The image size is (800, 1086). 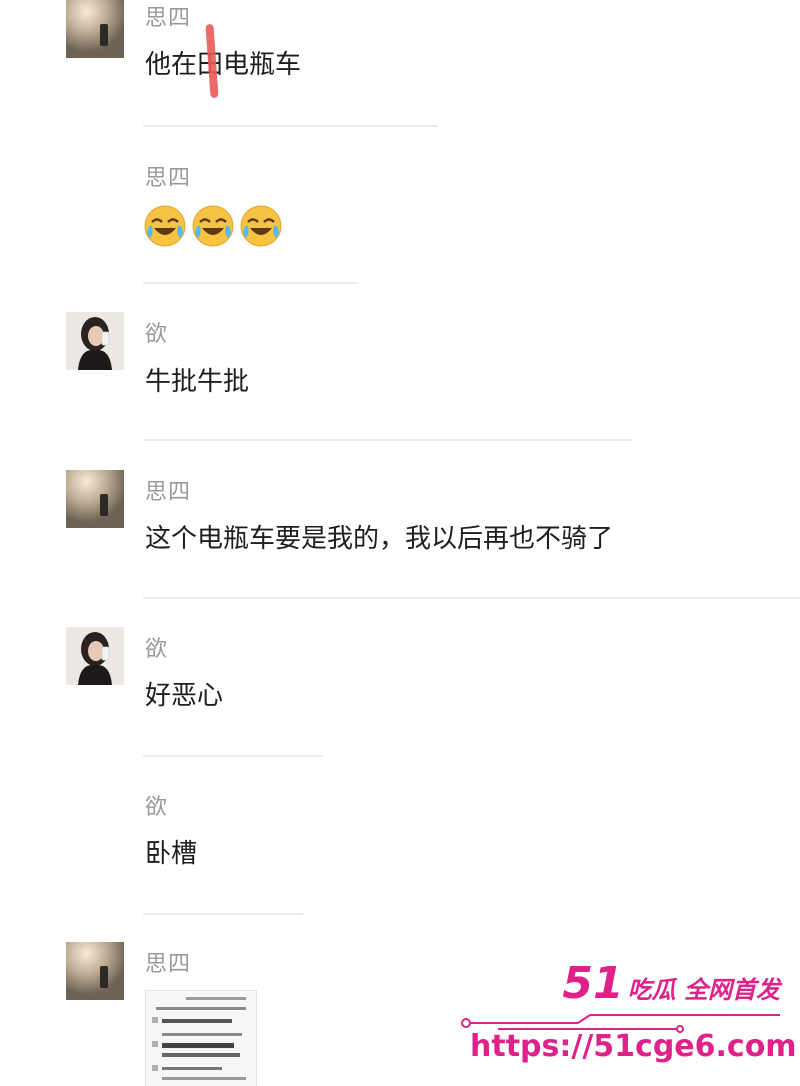 I want to click on watermark-tagline: 吃瓜 全网首发, so click(x=703, y=990).